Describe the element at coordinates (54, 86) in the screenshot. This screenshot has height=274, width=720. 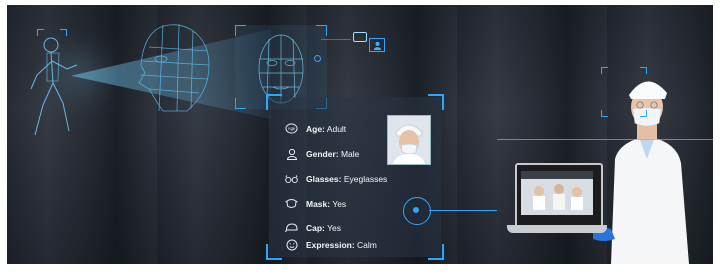
I see `running-person-figure` at that location.